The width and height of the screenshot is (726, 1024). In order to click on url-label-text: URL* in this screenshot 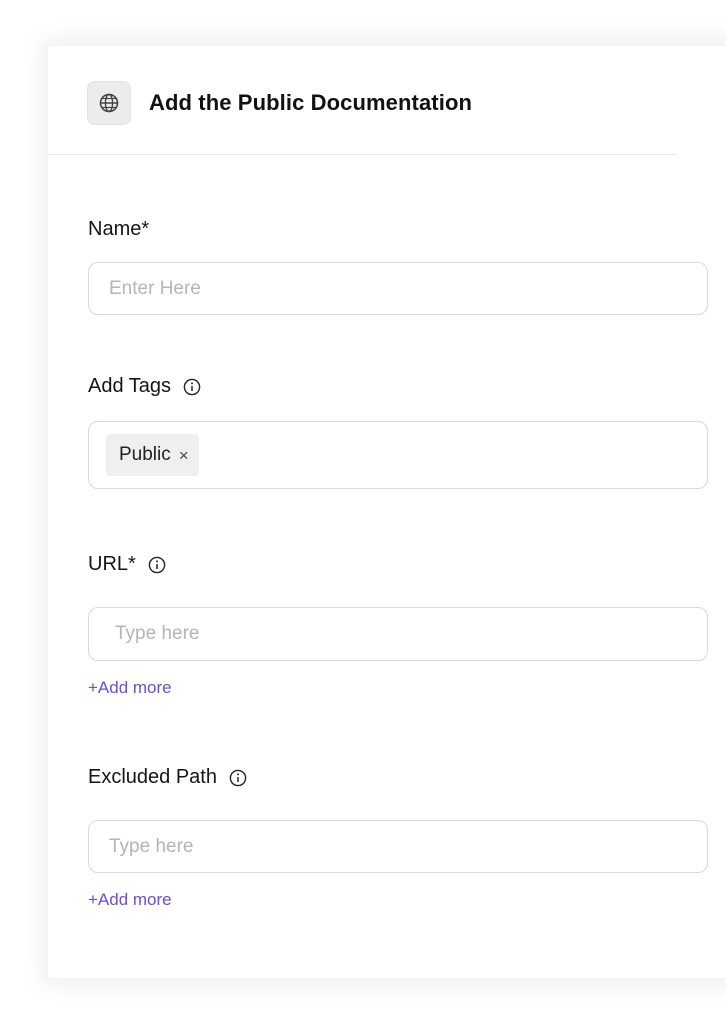, I will do `click(112, 564)`.